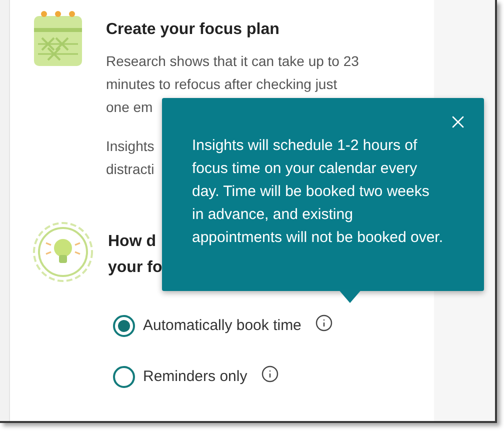  I want to click on calendar-icon, so click(58, 38).